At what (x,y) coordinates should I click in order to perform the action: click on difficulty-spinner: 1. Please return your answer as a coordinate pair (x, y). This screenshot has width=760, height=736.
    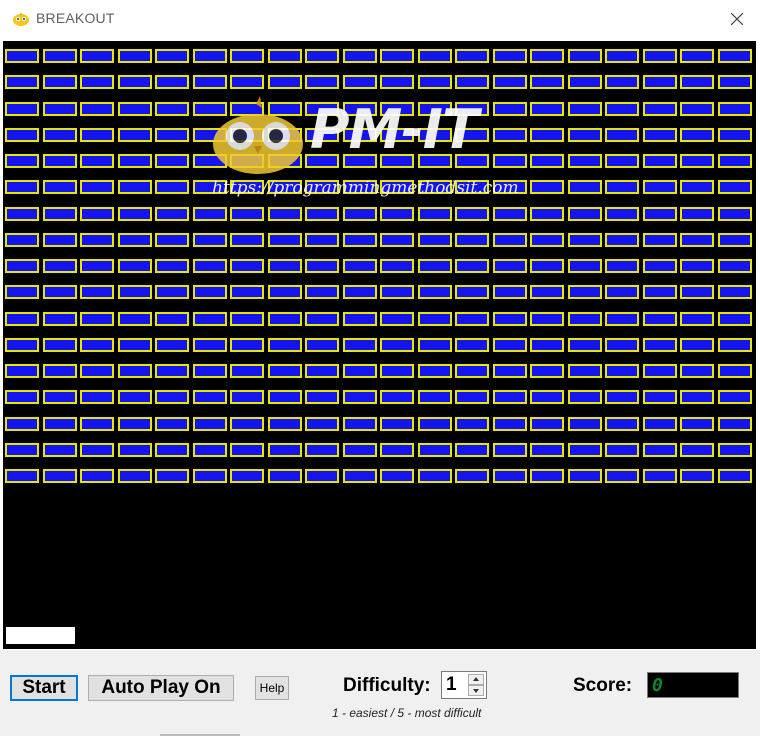
    Looking at the image, I should click on (464, 685).